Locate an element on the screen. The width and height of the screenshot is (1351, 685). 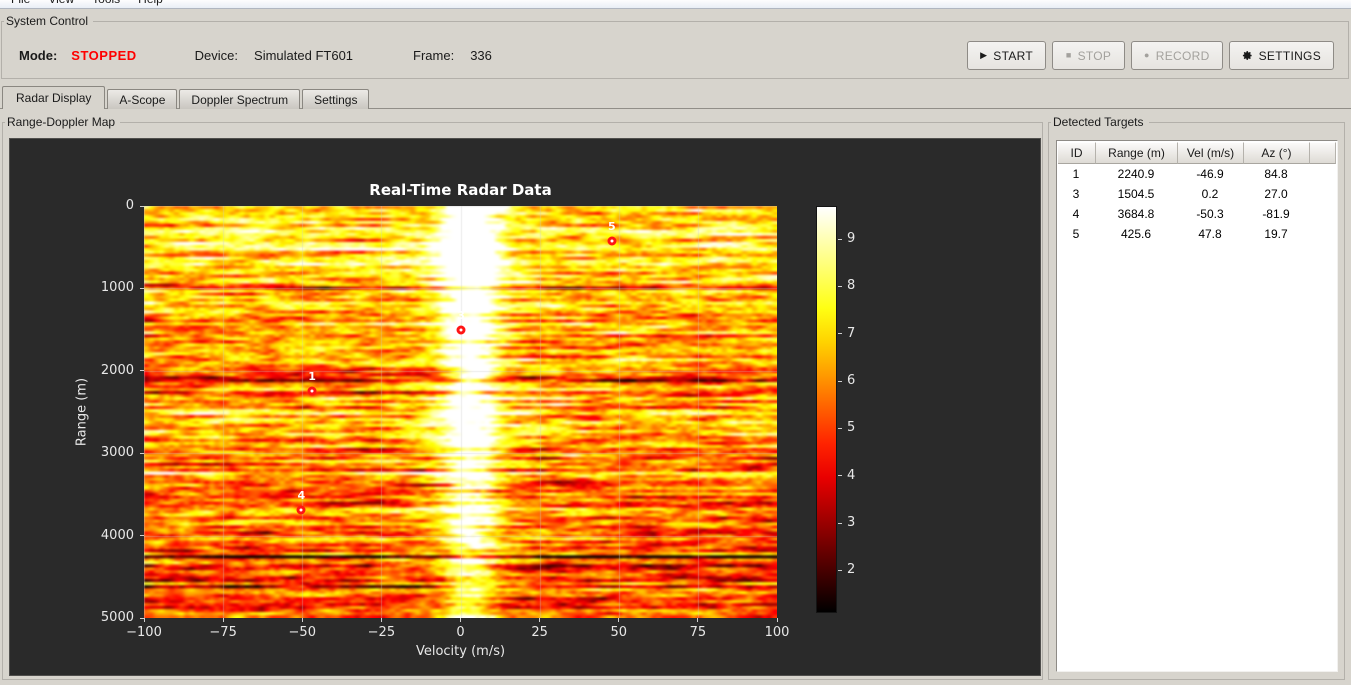
control-buttons: ▶ START ■ STOP ● RECORD SETTINGS is located at coordinates (1150, 55).